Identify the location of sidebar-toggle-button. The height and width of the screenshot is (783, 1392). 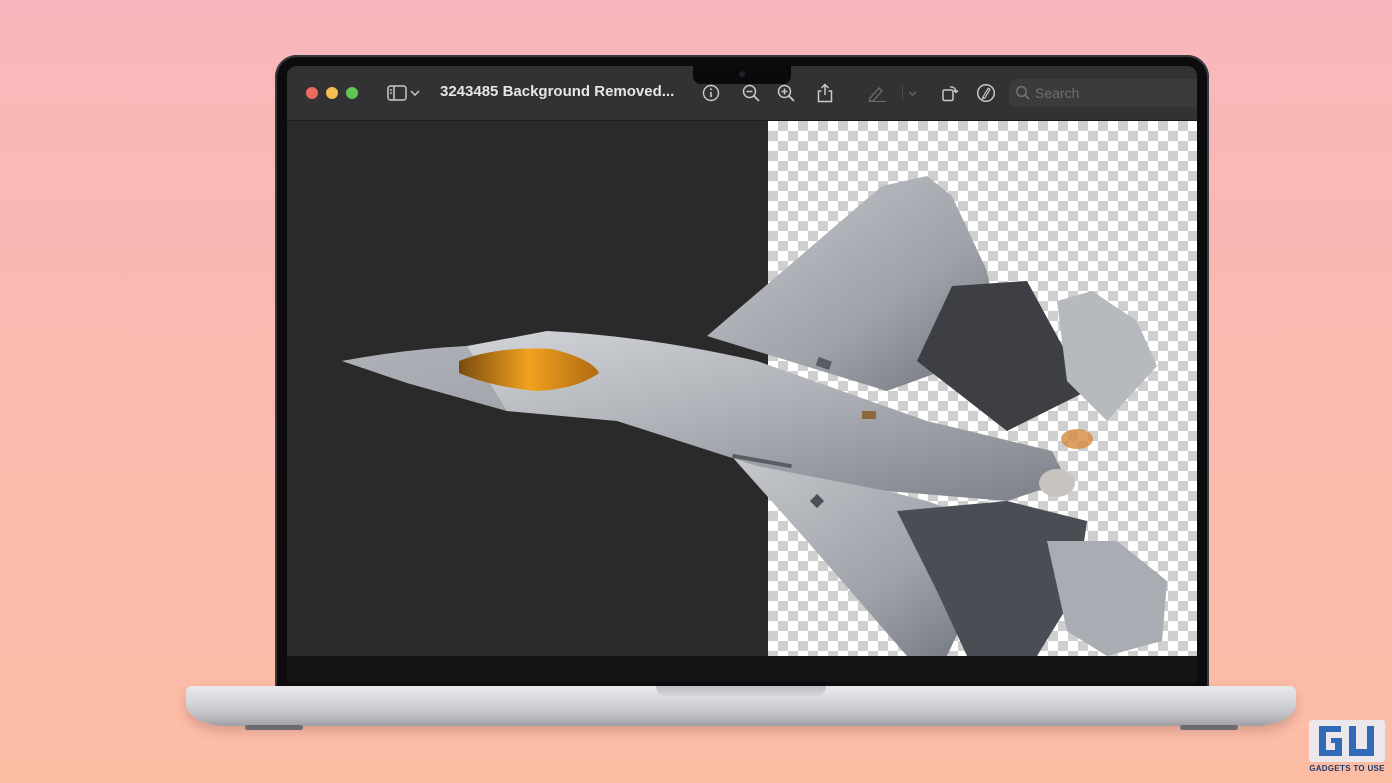
(397, 93).